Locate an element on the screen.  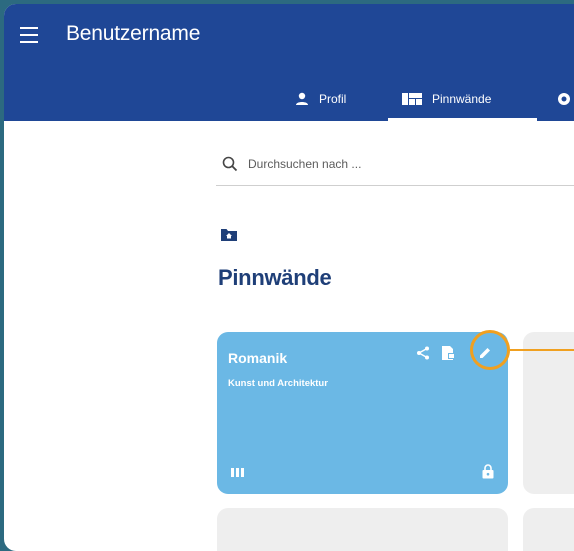
person-icon is located at coordinates (302, 99).